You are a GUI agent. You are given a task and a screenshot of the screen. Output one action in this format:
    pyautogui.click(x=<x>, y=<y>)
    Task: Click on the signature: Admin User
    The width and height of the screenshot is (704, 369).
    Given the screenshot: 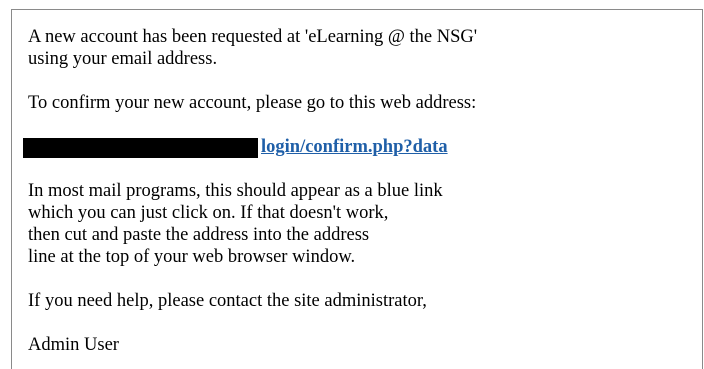 What is the action you would take?
    pyautogui.click(x=73, y=345)
    